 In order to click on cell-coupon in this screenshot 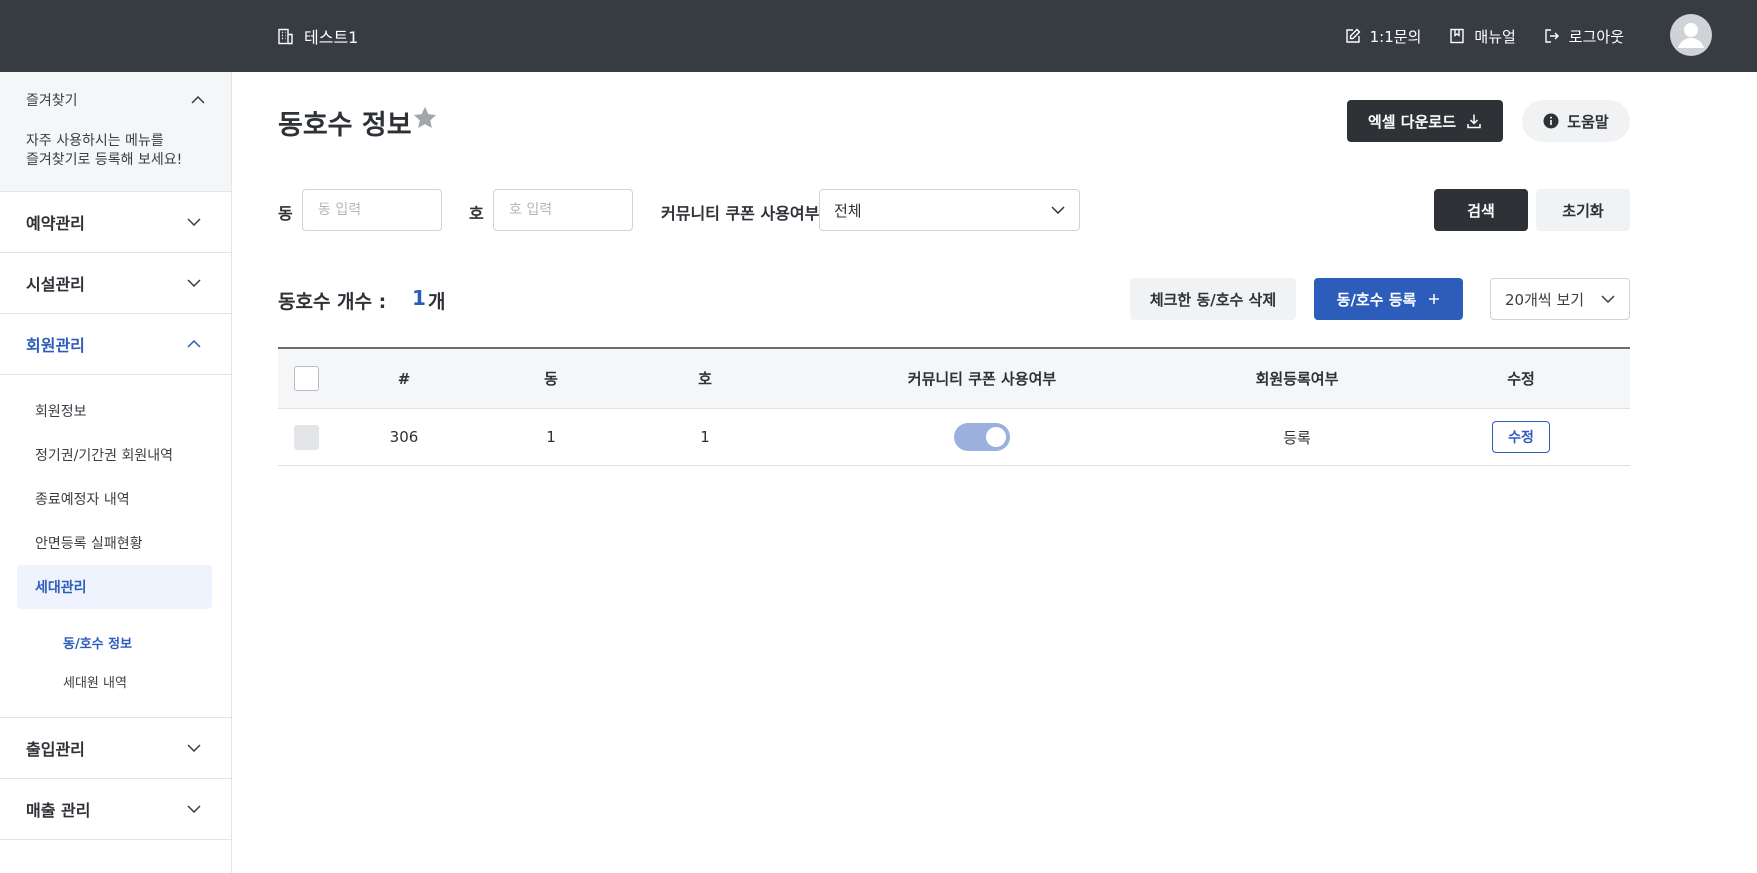, I will do `click(982, 437)`.